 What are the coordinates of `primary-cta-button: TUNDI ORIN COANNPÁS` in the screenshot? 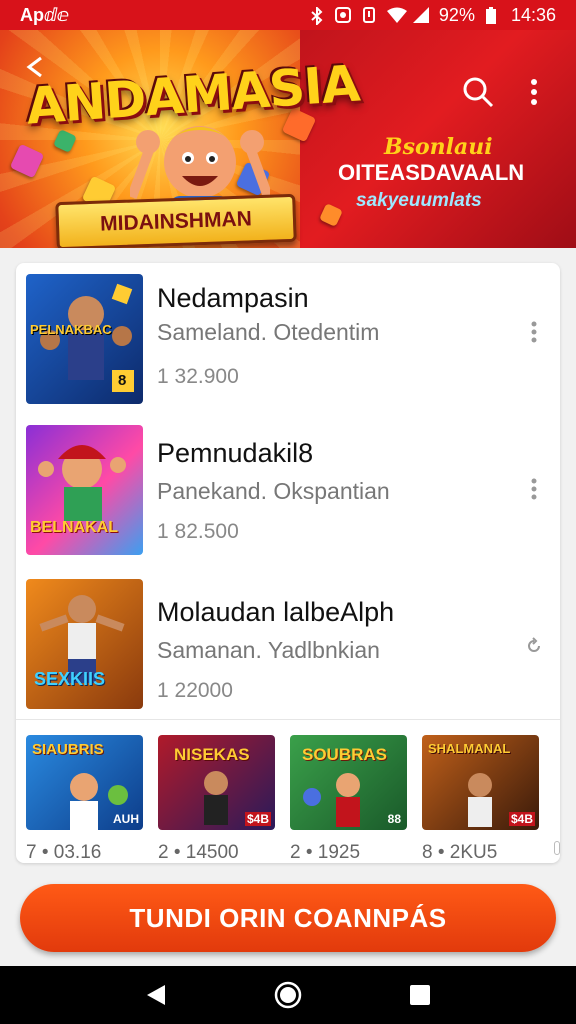 It's located at (288, 918).